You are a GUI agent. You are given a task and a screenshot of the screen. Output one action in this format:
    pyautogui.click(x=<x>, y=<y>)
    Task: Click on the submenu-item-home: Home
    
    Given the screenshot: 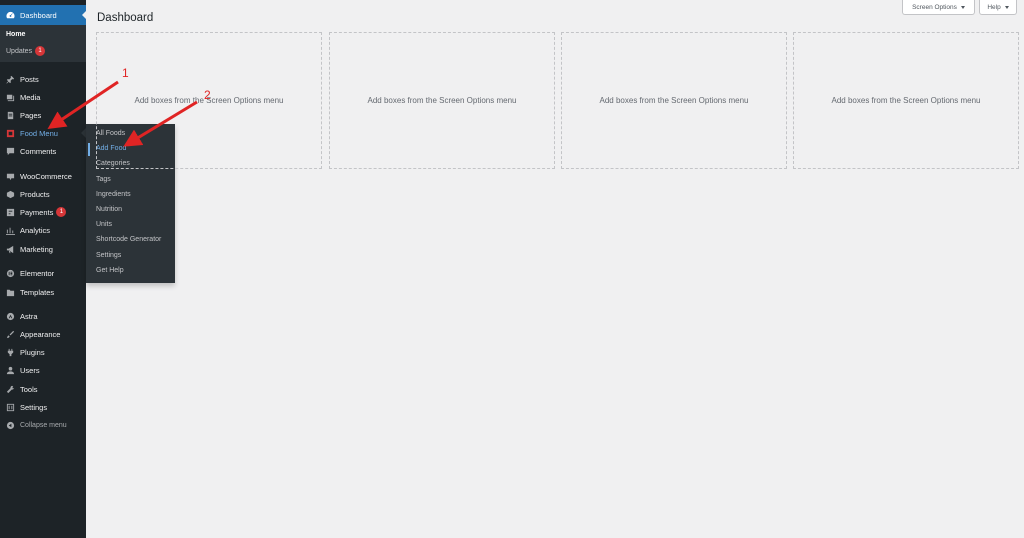 What is the action you would take?
    pyautogui.click(x=15, y=34)
    